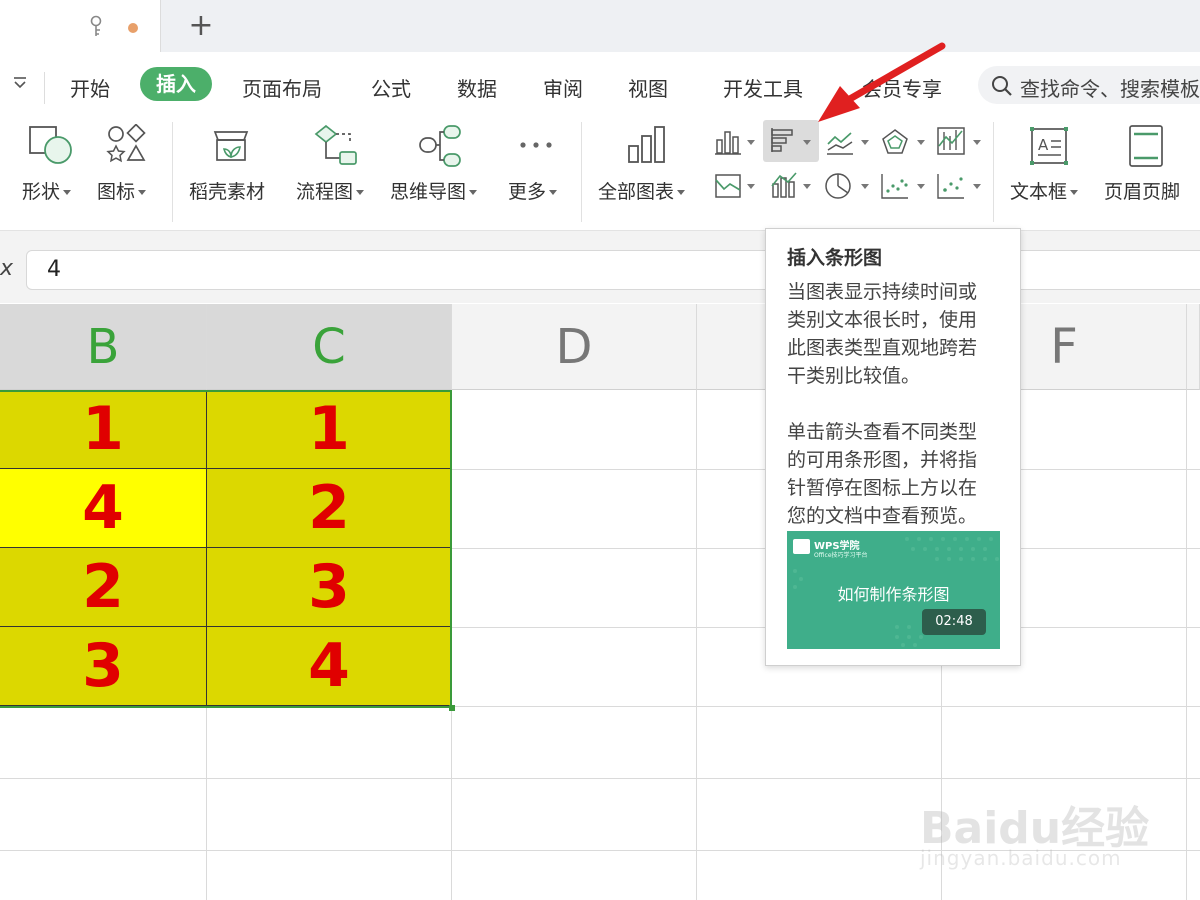  I want to click on icon-library-label: 图标, so click(116, 192).